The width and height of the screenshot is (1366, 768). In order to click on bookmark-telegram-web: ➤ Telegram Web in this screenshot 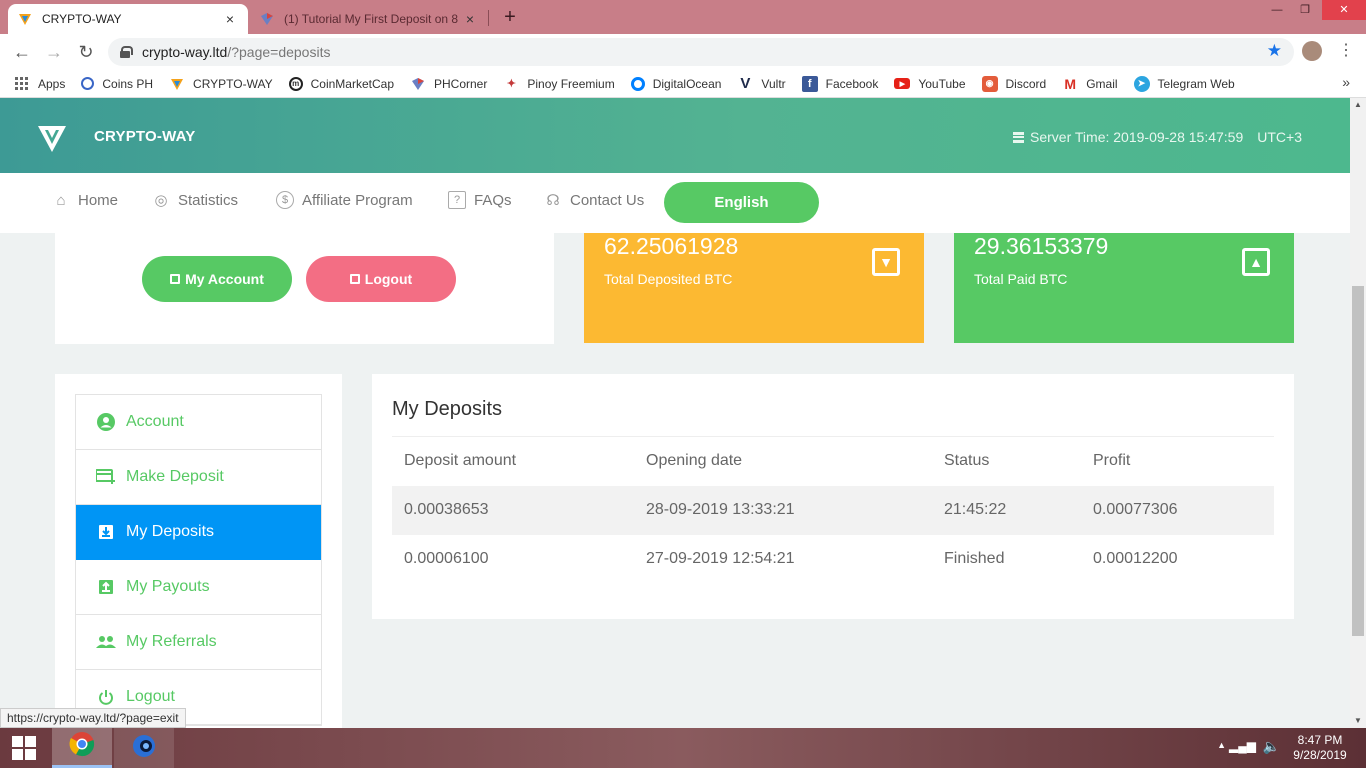, I will do `click(1184, 83)`.